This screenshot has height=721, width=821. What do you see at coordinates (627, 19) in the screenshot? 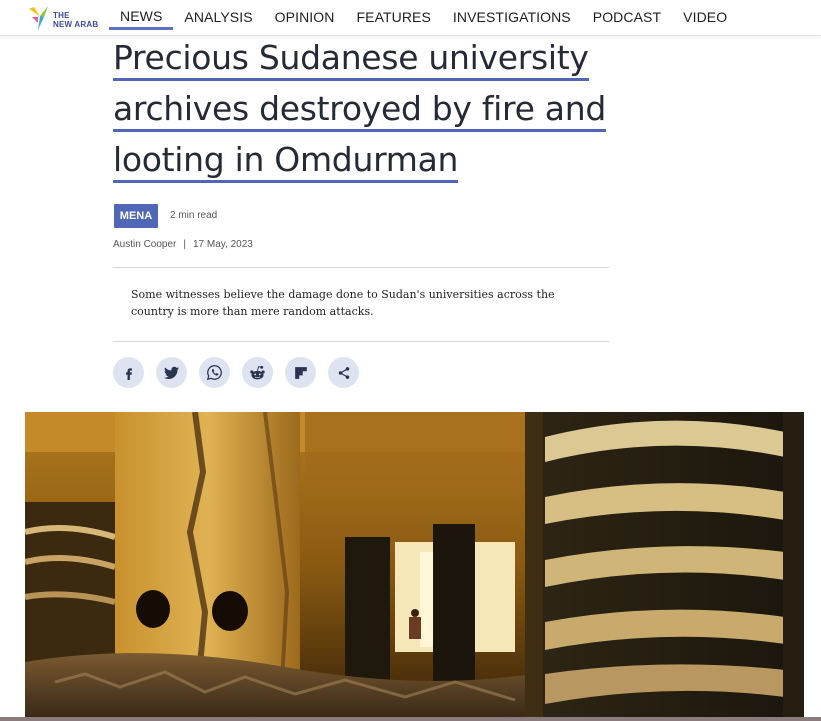
I see `nav-item-podcast: PODCAST` at bounding box center [627, 19].